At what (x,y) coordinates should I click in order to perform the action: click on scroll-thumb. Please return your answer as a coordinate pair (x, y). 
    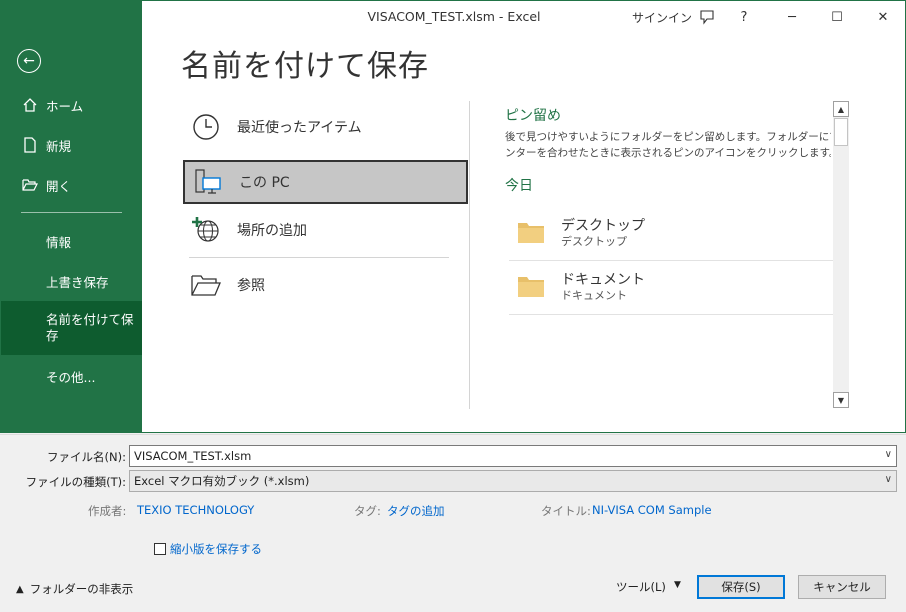
    Looking at the image, I should click on (841, 132).